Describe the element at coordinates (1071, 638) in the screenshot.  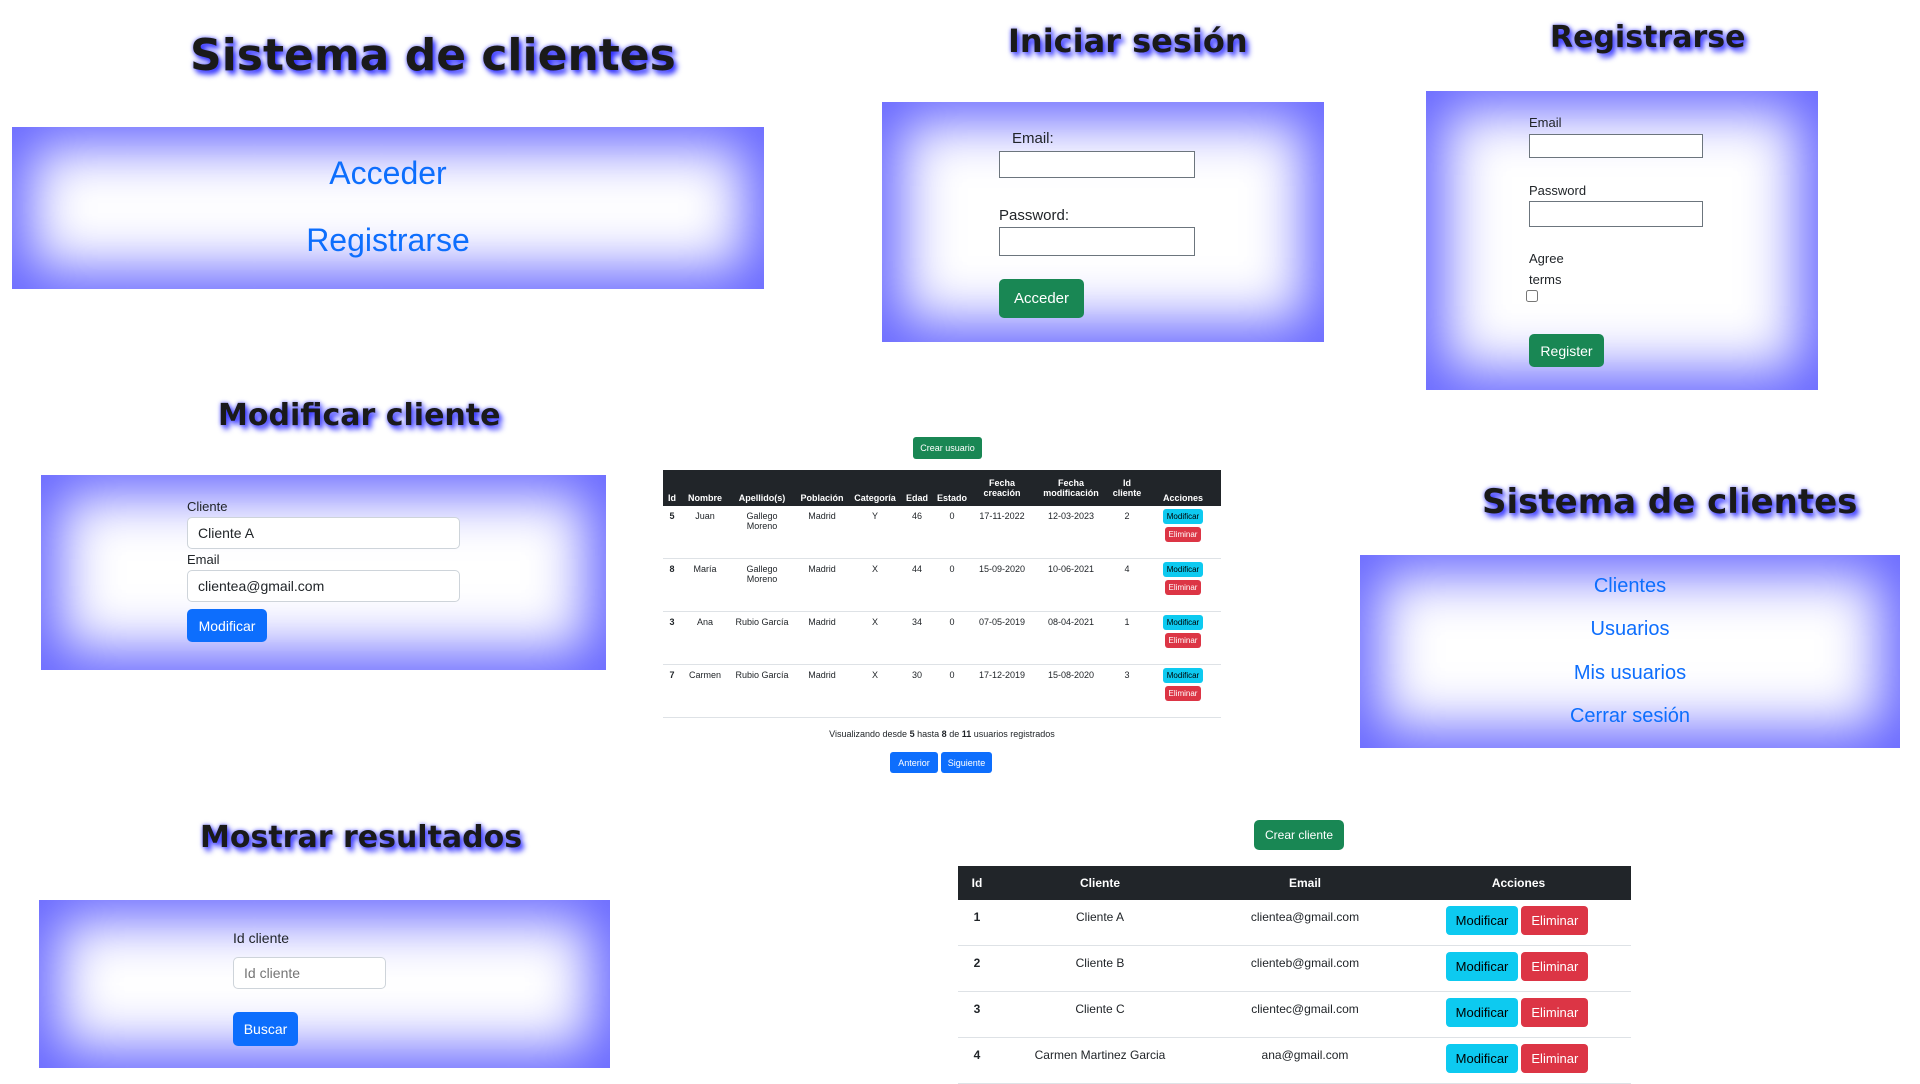
I see `cell-fecha-modificacion: 08-04-2021` at that location.